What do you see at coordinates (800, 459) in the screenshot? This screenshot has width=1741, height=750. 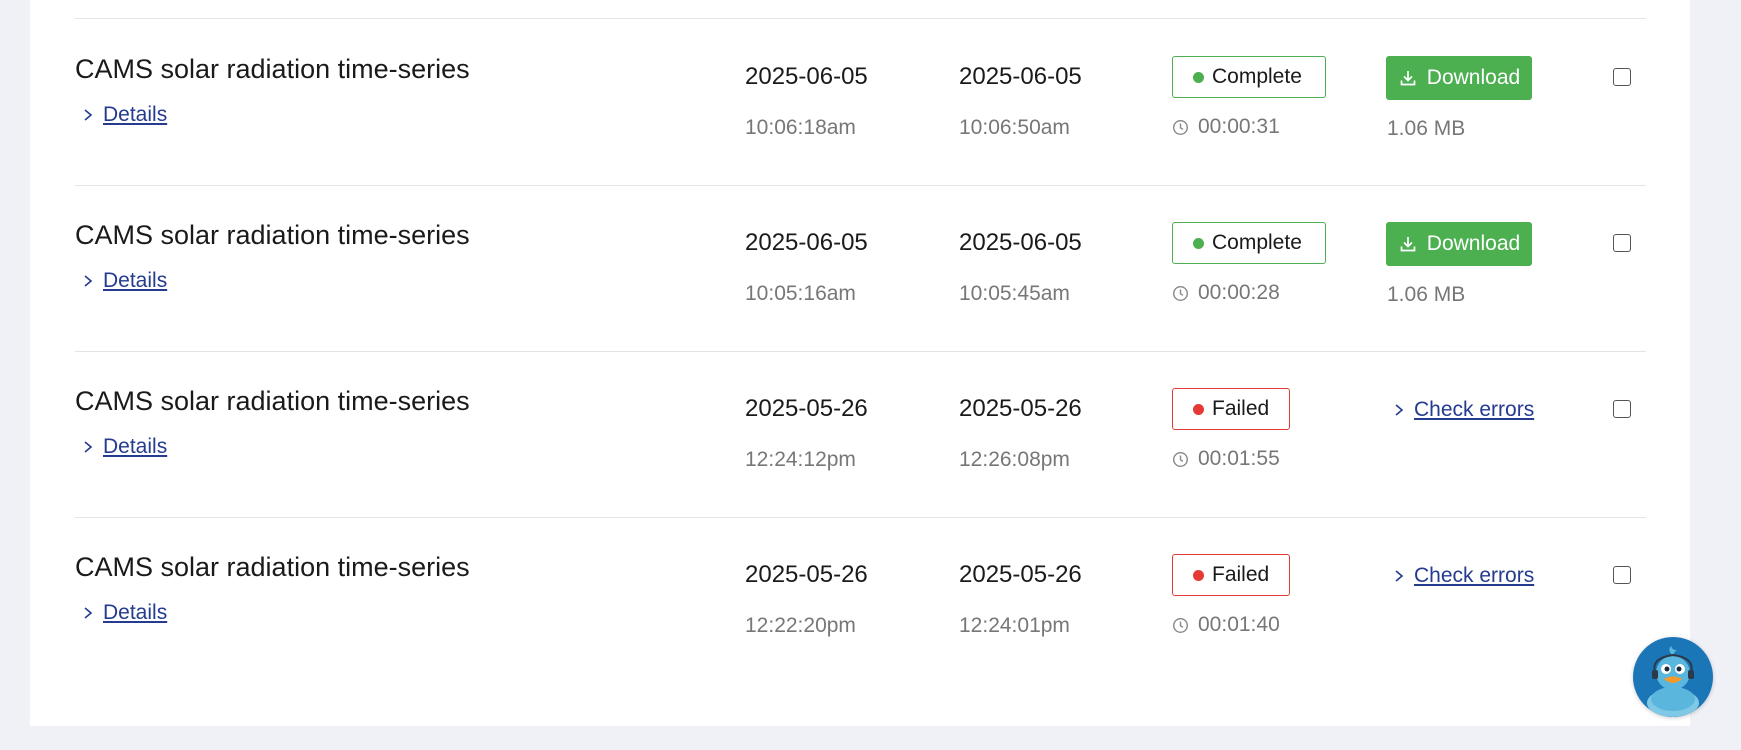 I see `start-time: 12:24:12pm` at bounding box center [800, 459].